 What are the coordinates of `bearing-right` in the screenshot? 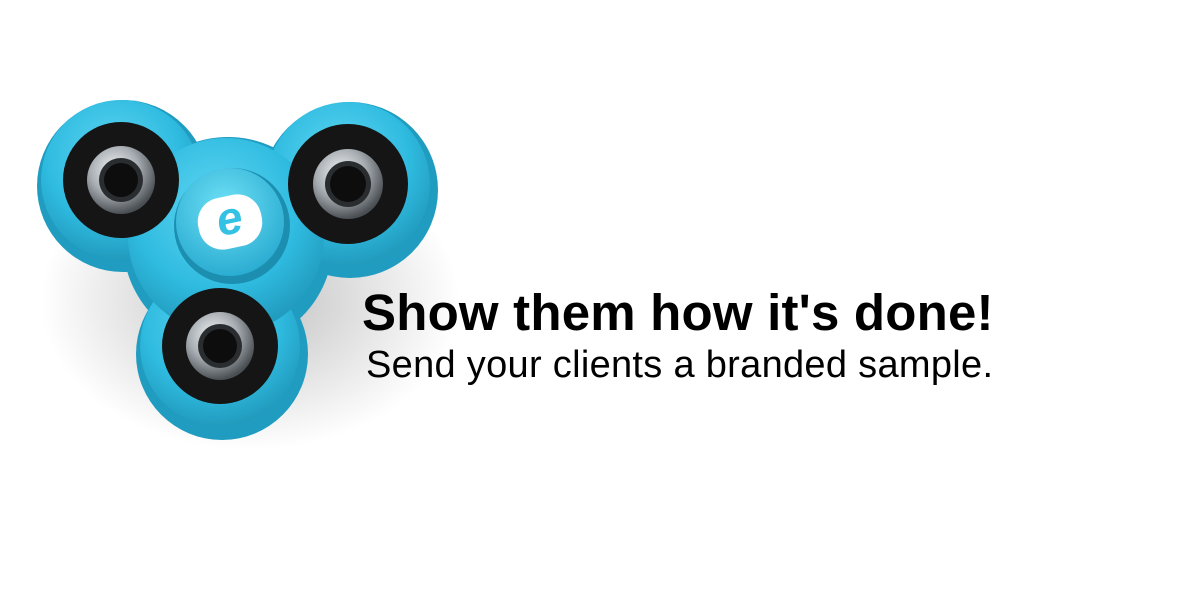 It's located at (348, 184).